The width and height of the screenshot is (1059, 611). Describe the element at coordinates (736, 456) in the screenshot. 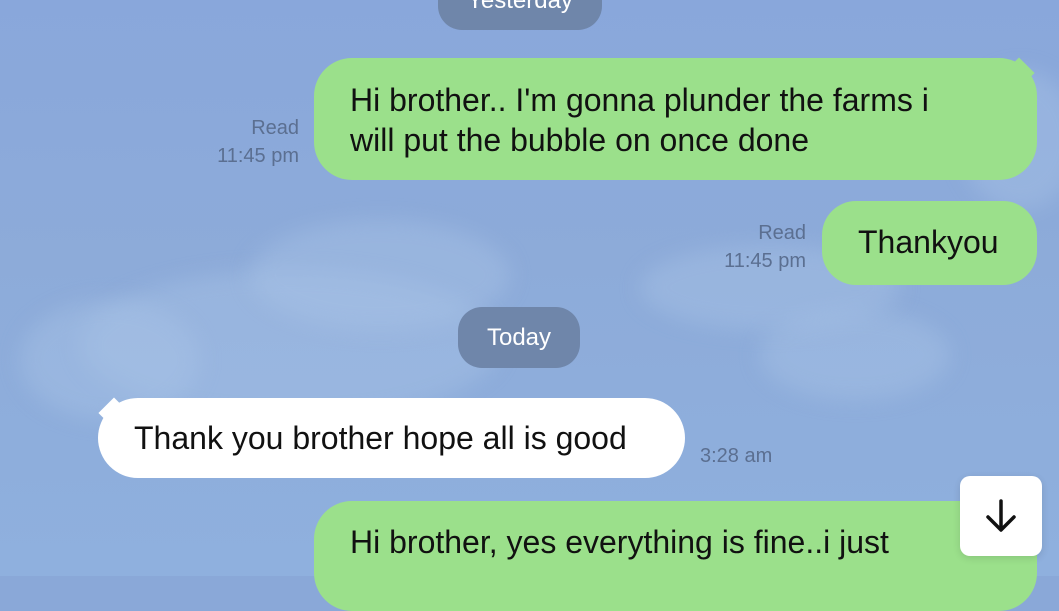

I see `message-time: 3:28 am` at that location.